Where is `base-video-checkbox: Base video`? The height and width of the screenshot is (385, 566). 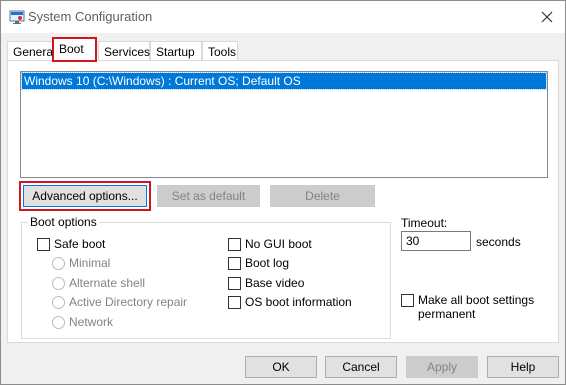 base-video-checkbox: Base video is located at coordinates (266, 283).